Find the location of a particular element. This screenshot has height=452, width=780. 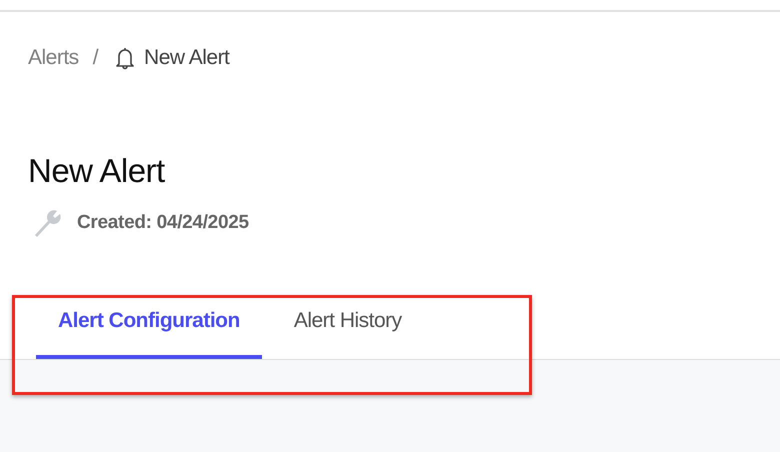

tab: Alert History is located at coordinates (348, 323).